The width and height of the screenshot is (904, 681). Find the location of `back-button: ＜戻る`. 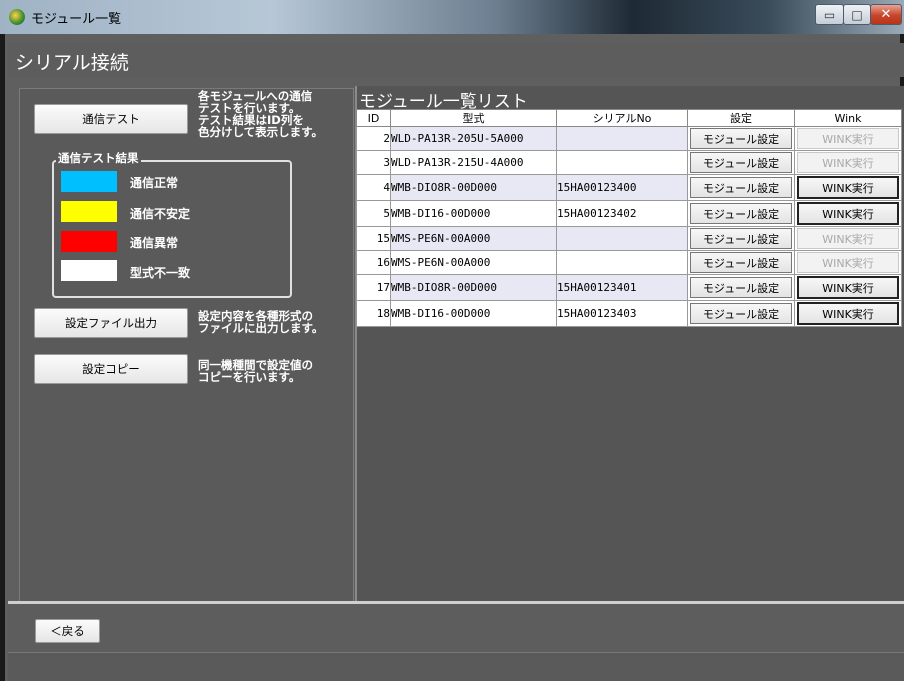

back-button: ＜戻る is located at coordinates (67, 631).